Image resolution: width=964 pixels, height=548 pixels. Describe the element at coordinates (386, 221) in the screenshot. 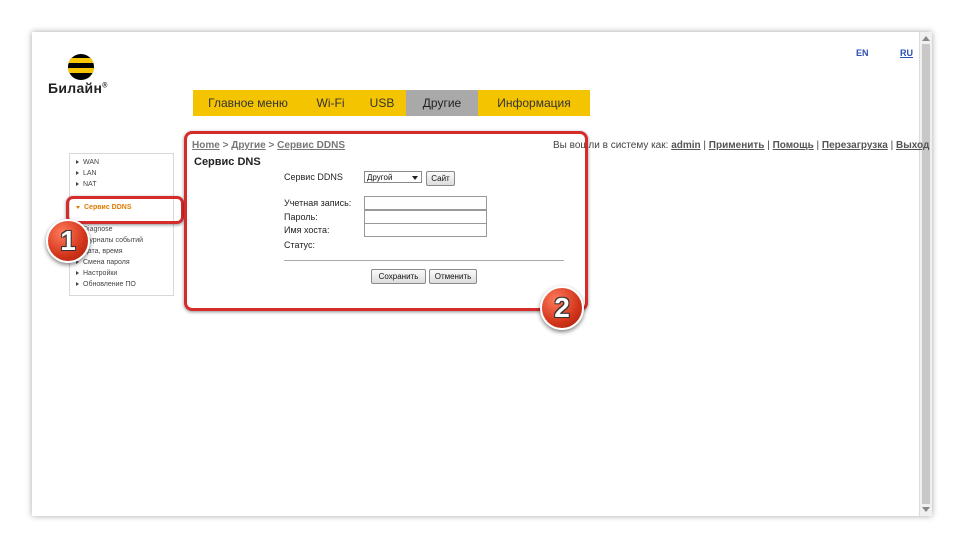

I see `callout-box-form` at that location.